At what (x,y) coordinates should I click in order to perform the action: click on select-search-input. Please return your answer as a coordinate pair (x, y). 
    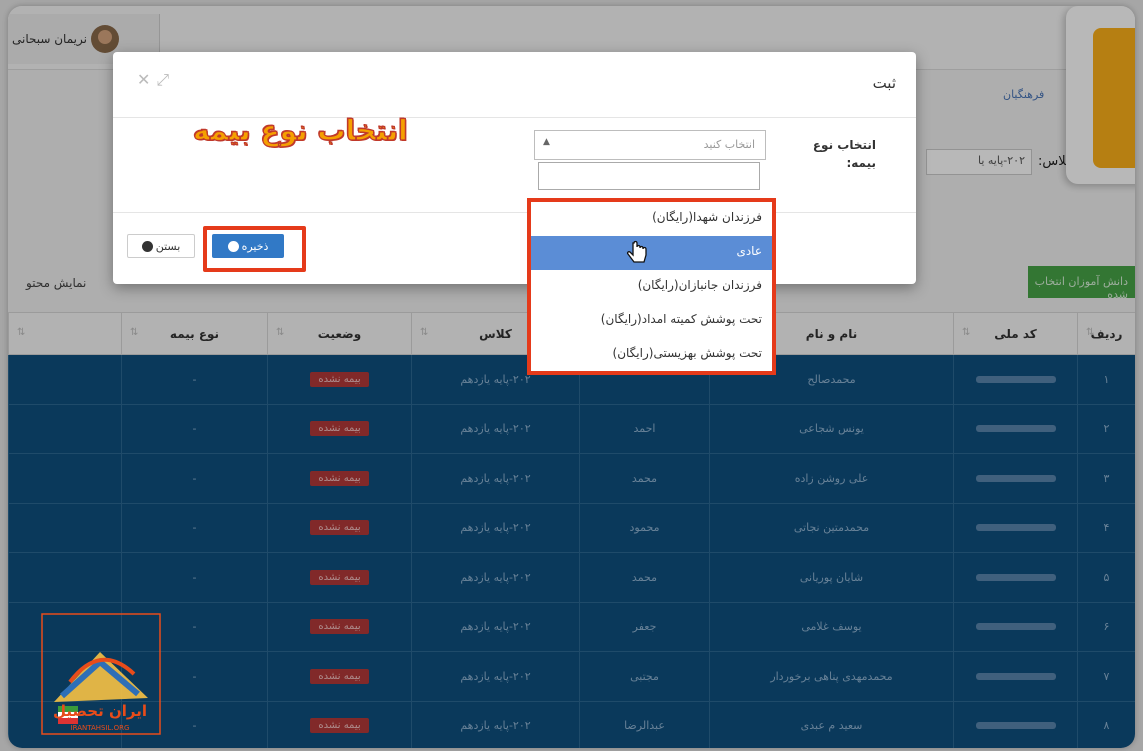
    Looking at the image, I should click on (649, 176).